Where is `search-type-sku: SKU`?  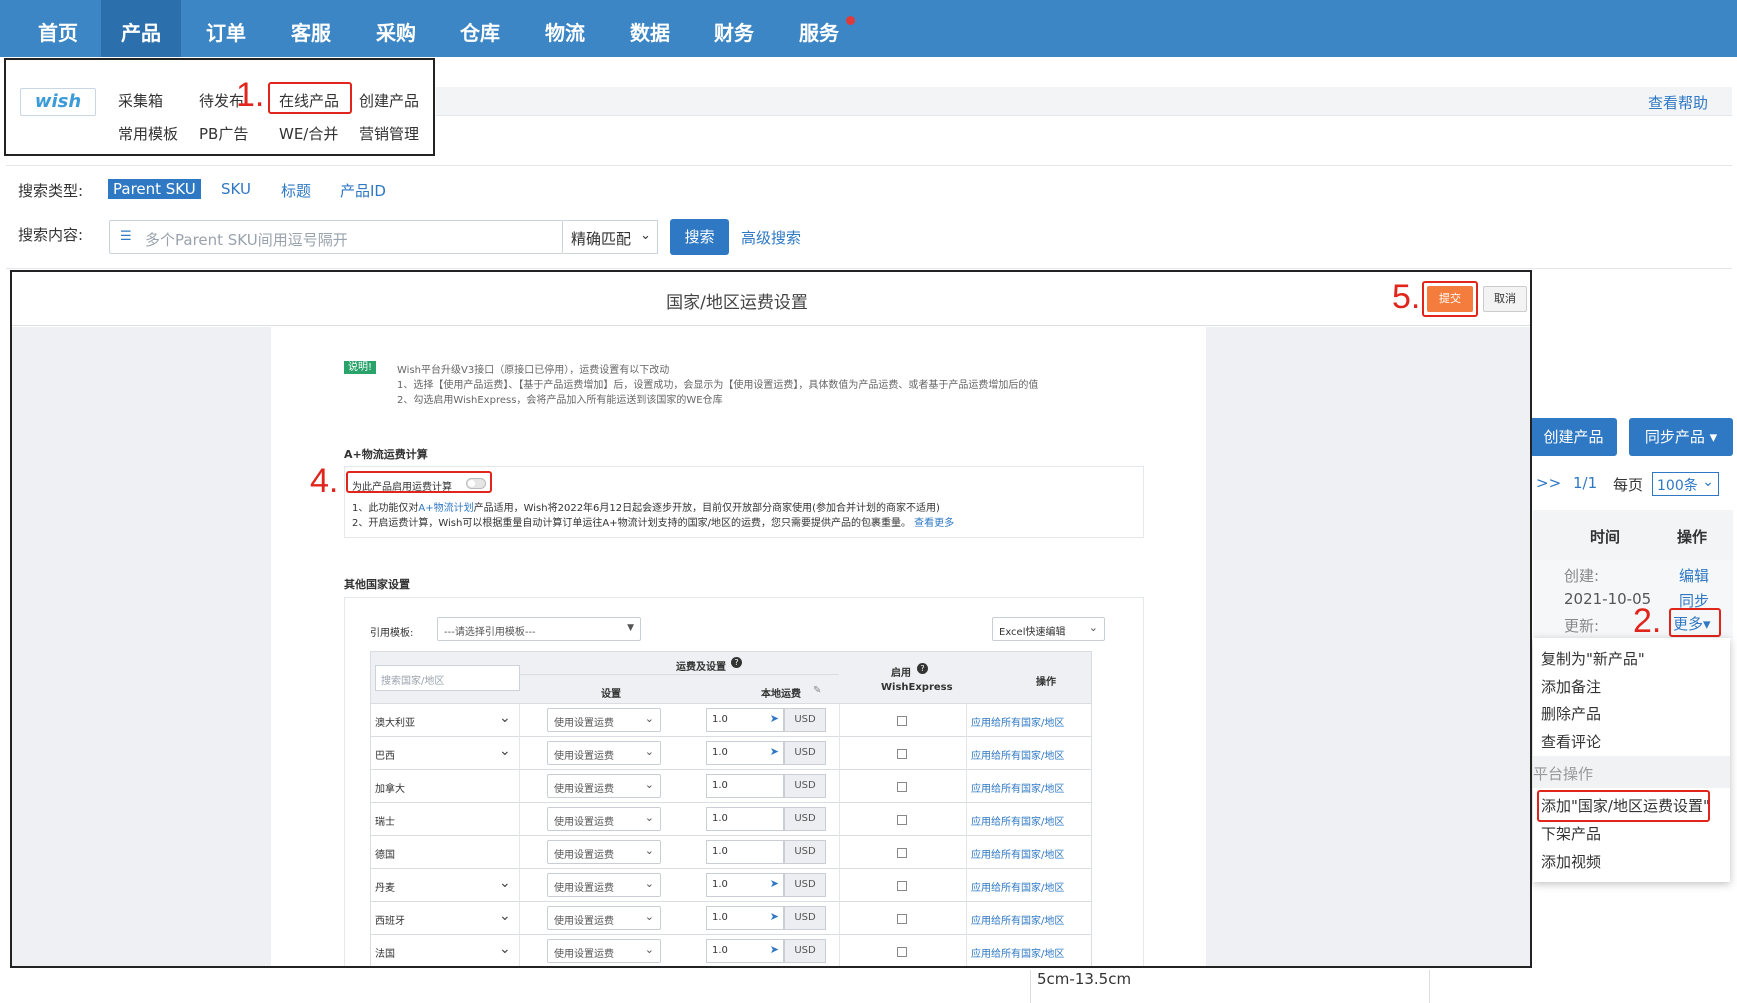
search-type-sku: SKU is located at coordinates (236, 189).